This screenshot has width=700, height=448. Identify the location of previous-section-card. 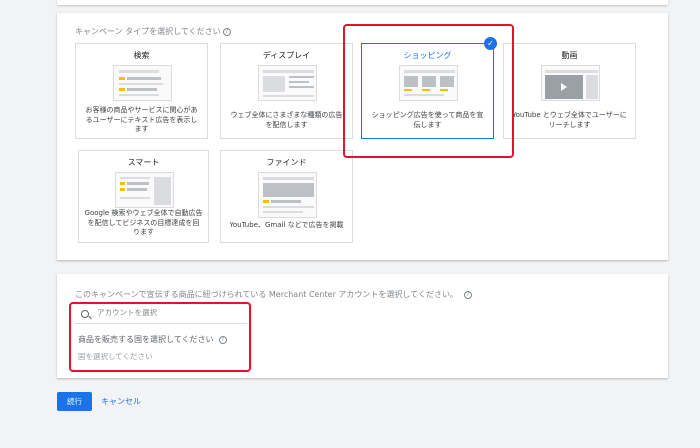
(362, 2).